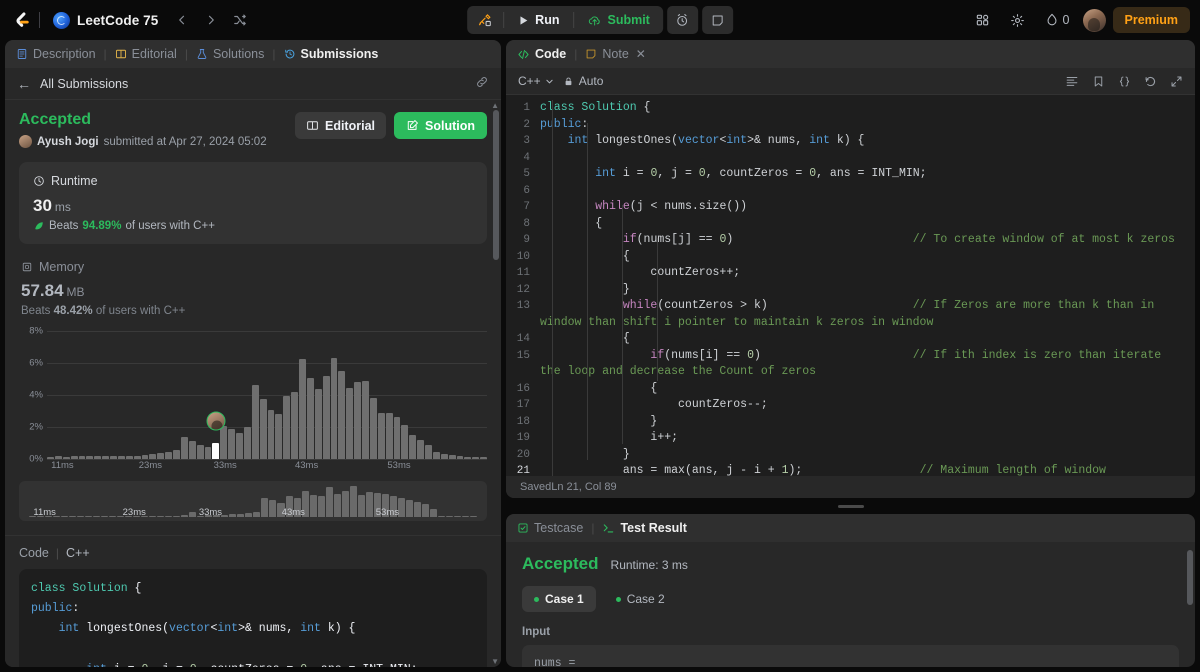 The width and height of the screenshot is (1200, 672). Describe the element at coordinates (68, 142) in the screenshot. I see `submitter-name: Ayush Jogi` at that location.